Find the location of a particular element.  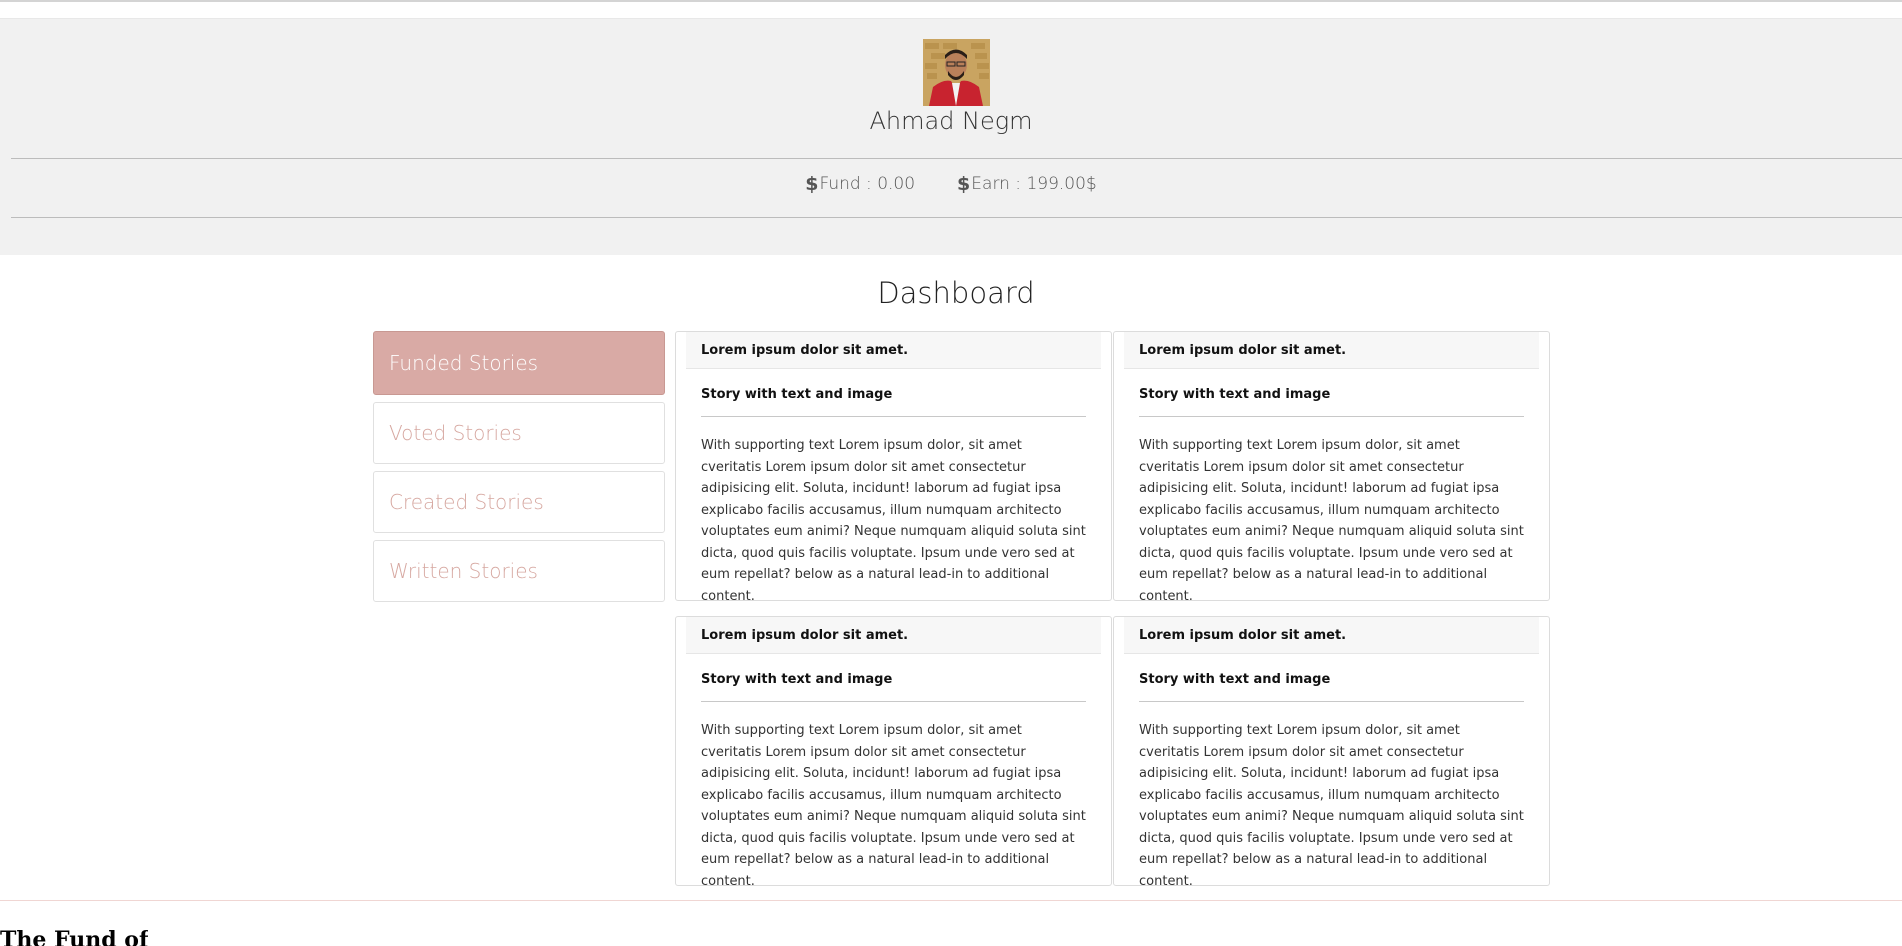

earn-stat: $ Earn : 199.00$ is located at coordinates (1027, 184).